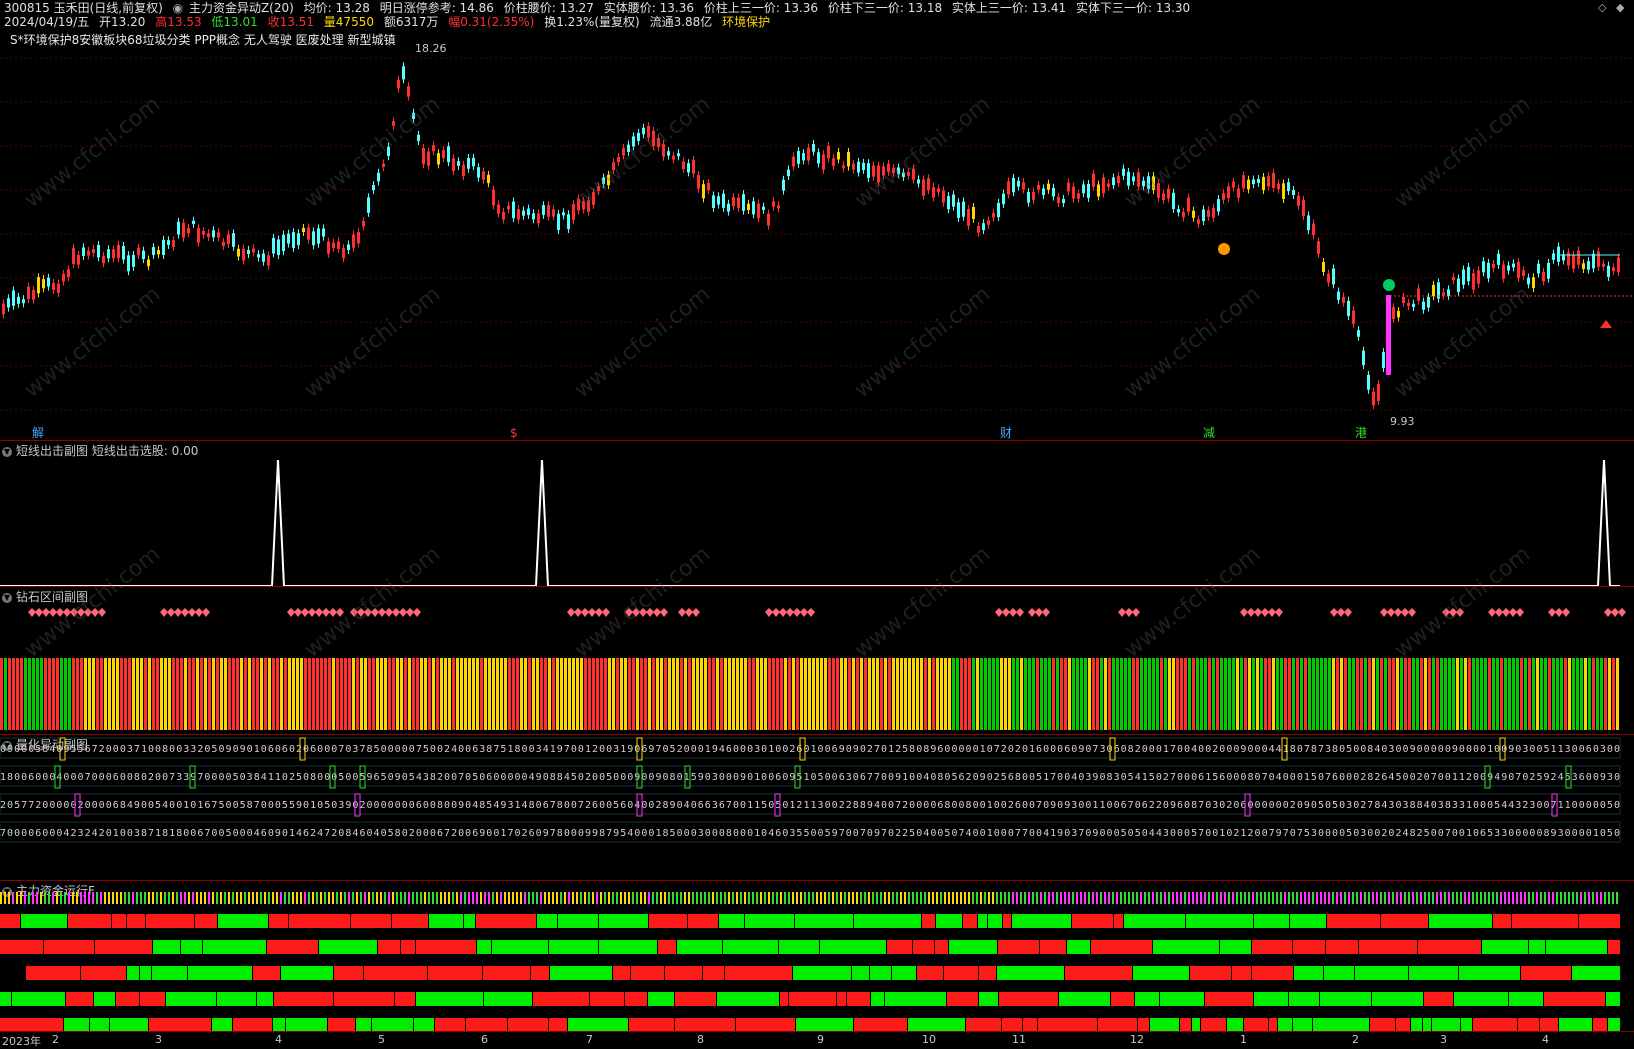  Describe the element at coordinates (55, 1039) in the screenshot. I see `month-label: 2` at that location.